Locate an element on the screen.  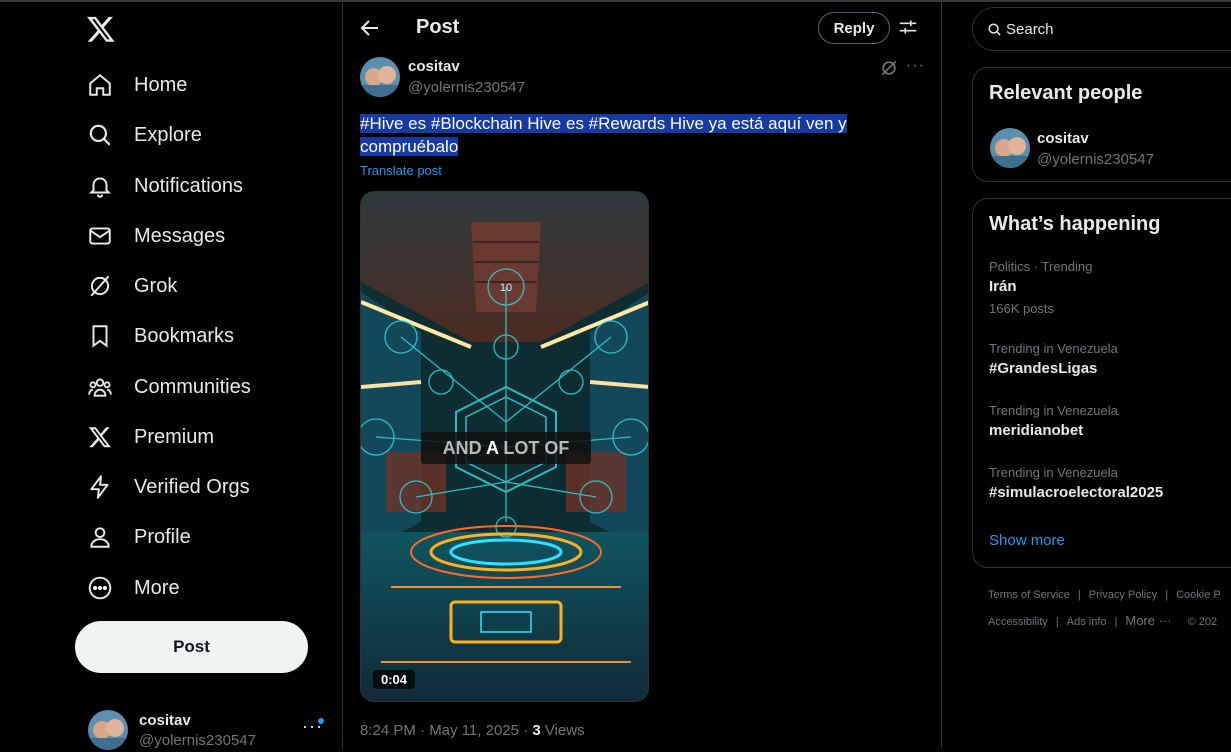
views-count: 3 is located at coordinates (536, 730).